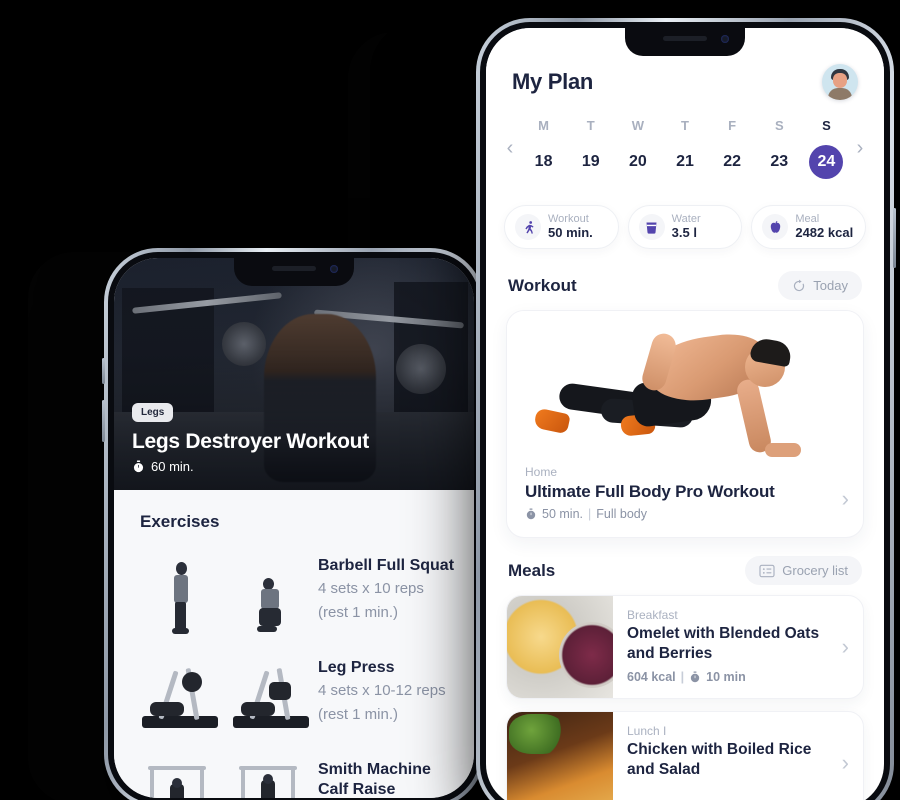 This screenshot has height=800, width=900. What do you see at coordinates (651, 227) in the screenshot?
I see `water-glass-icon` at bounding box center [651, 227].